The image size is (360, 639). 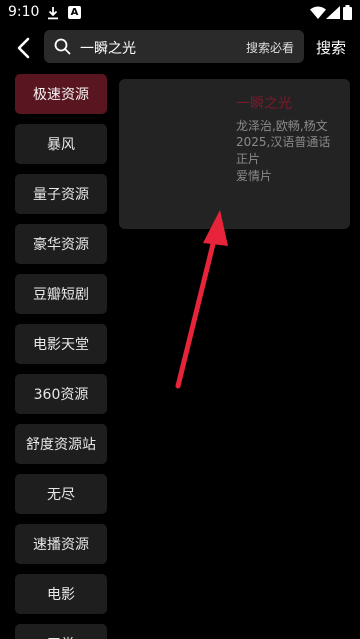 I want to click on sidebar-item-shudu: 舒度资源站, so click(x=61, y=444).